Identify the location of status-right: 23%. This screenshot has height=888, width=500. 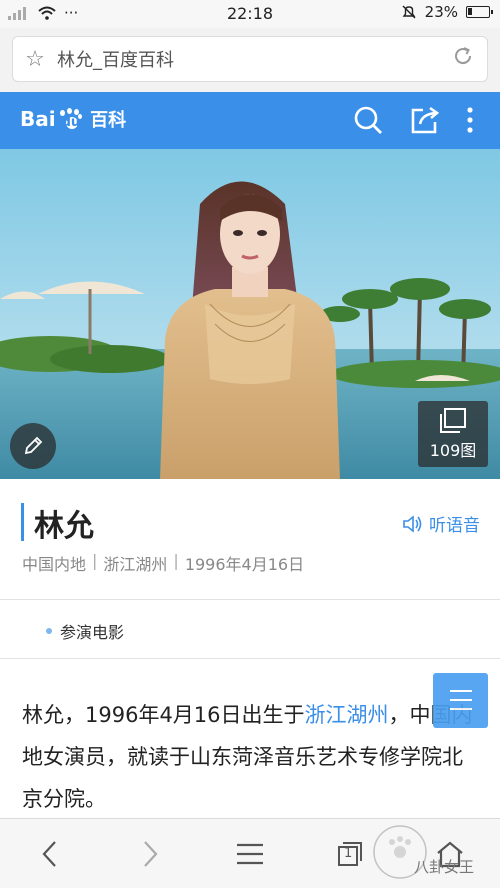
(447, 12).